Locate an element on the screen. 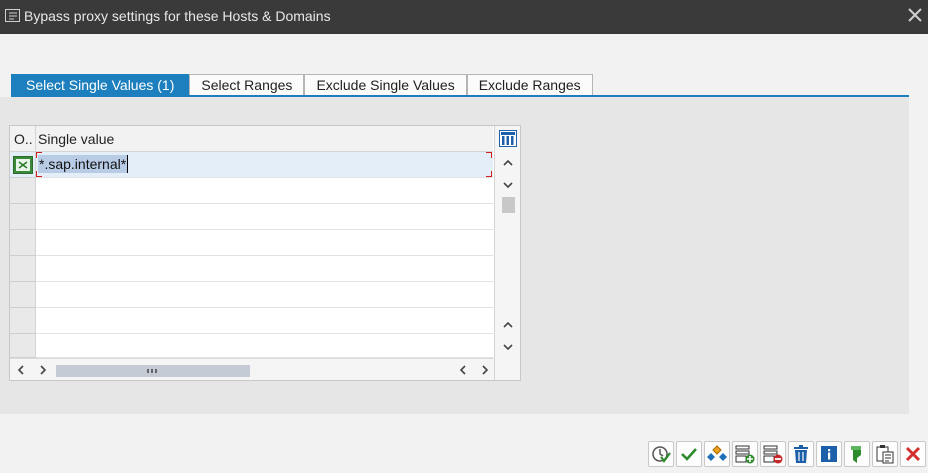 Image resolution: width=928 pixels, height=473 pixels. ok-icon is located at coordinates (689, 454).